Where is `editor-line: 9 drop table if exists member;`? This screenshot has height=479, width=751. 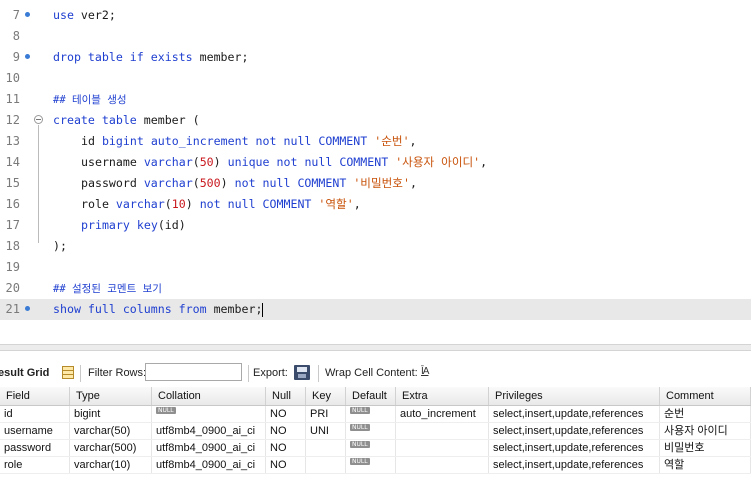
editor-line: 9 drop table if exists member; is located at coordinates (375, 57).